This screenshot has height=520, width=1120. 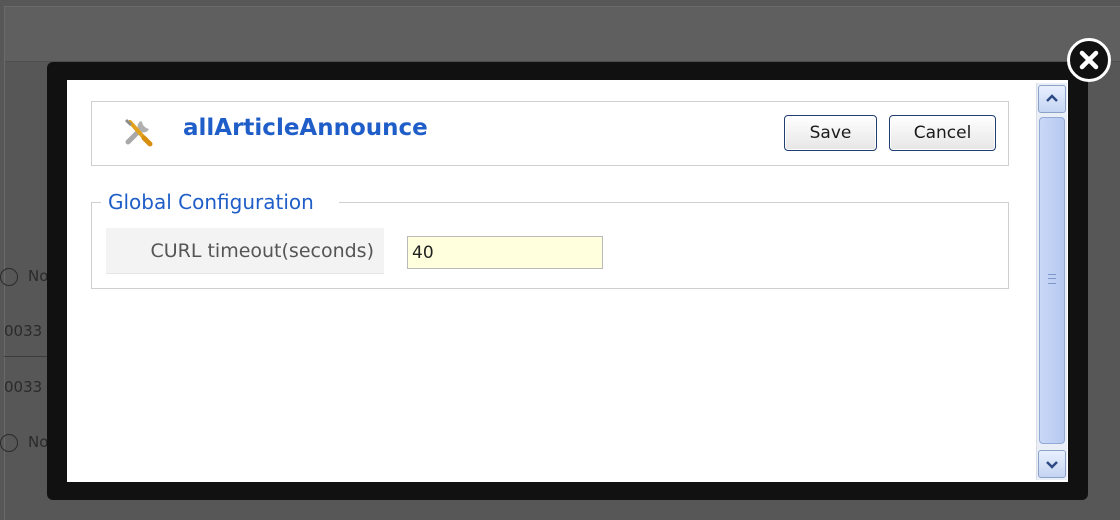 I want to click on grip-icon, so click(x=1052, y=279).